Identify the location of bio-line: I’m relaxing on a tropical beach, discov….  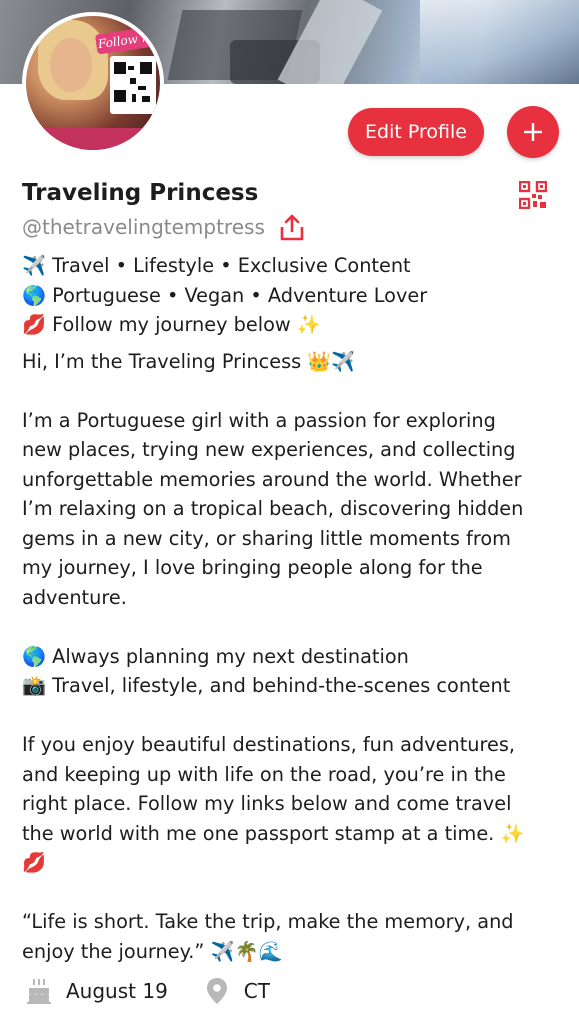
(273, 508).